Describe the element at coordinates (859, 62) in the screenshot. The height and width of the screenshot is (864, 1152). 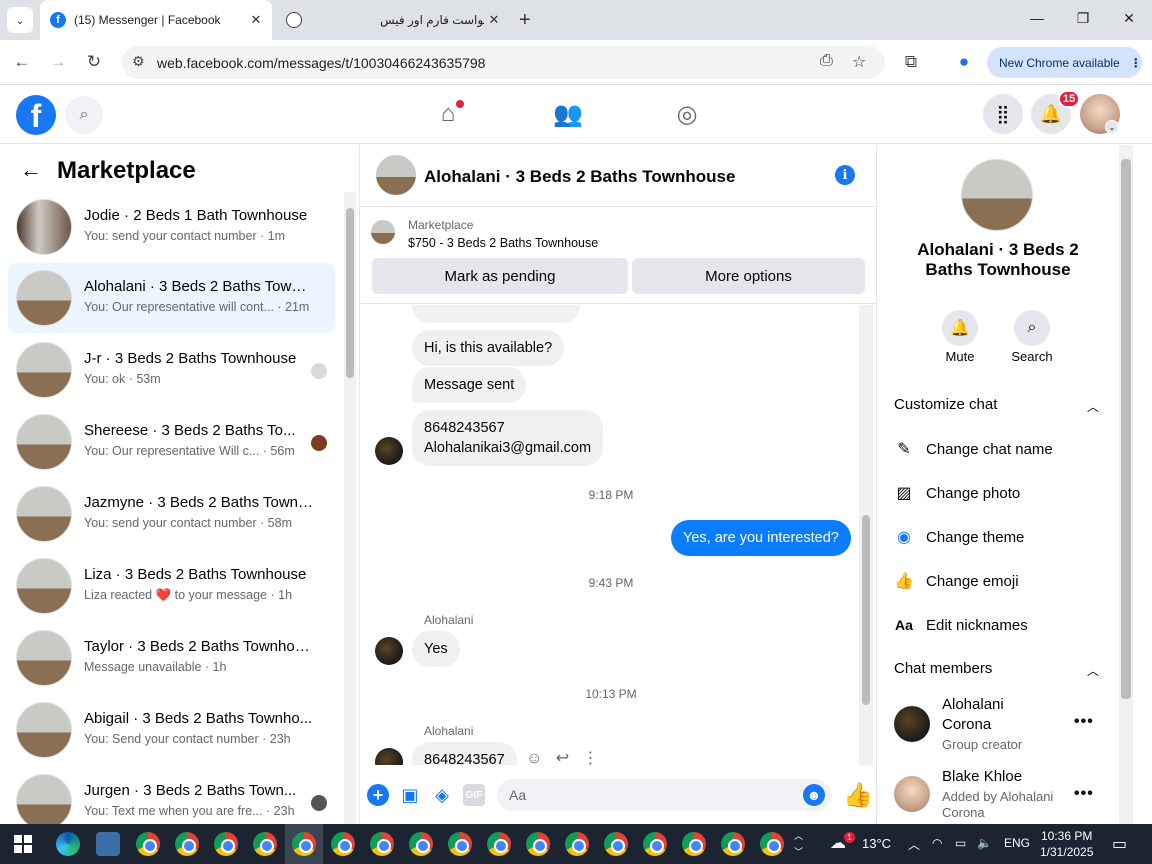
I see `bookmark-star-icon: ☆` at that location.